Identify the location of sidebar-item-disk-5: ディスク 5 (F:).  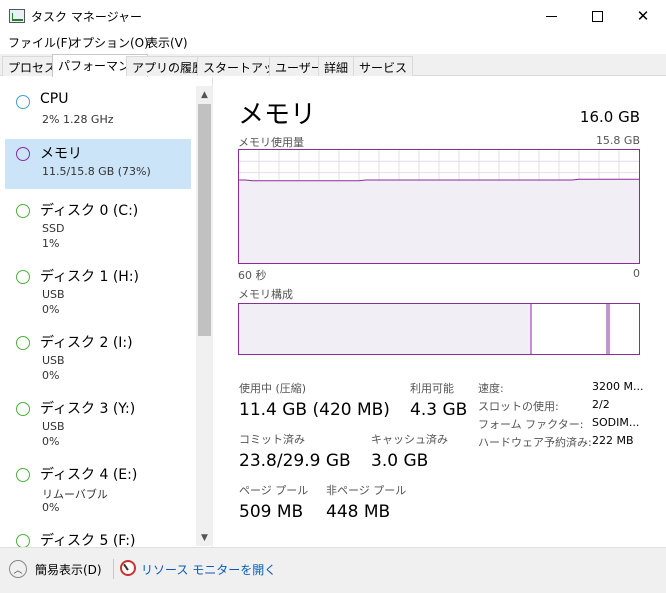
(98, 536).